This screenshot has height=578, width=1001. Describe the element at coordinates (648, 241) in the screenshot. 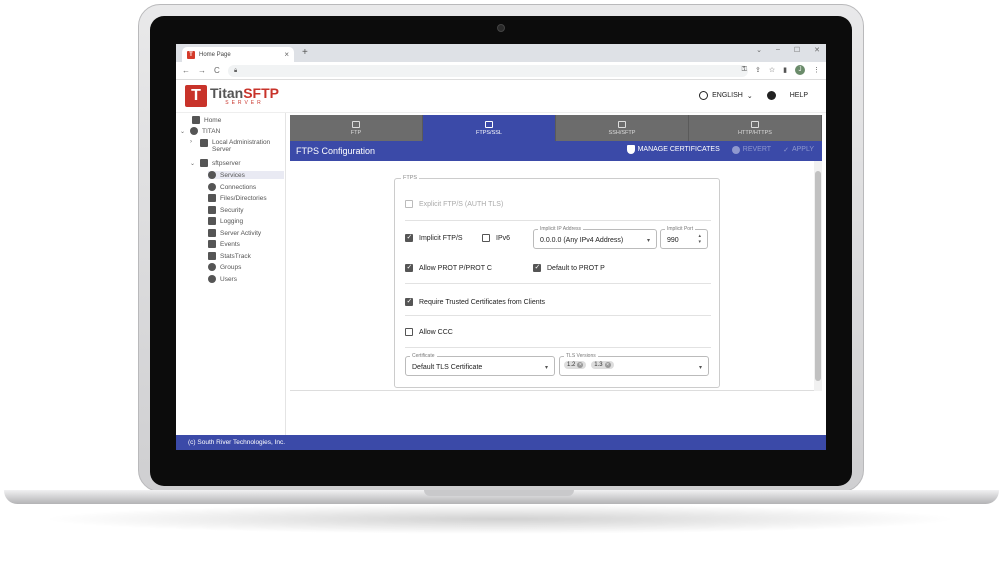

I see `dropdown-caret-icon: ▾` at that location.